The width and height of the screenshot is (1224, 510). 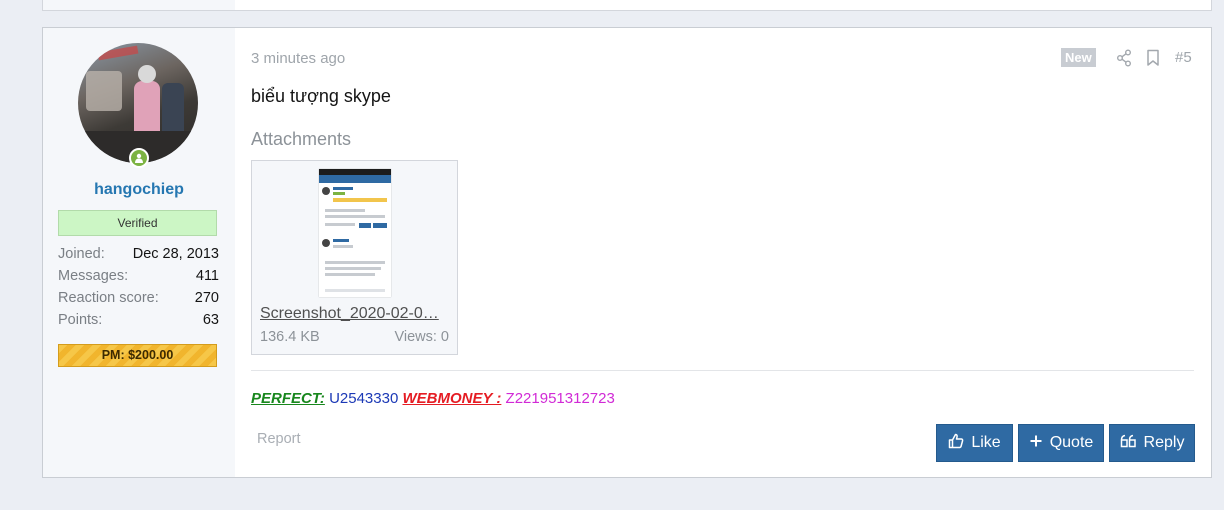 What do you see at coordinates (138, 298) in the screenshot?
I see `stat-reaction-score: Reaction score: 270` at bounding box center [138, 298].